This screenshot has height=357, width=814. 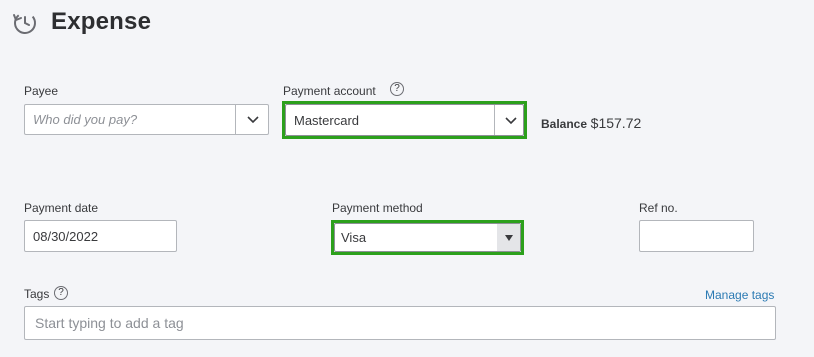 I want to click on balance: Balance $157.72, so click(x=591, y=123).